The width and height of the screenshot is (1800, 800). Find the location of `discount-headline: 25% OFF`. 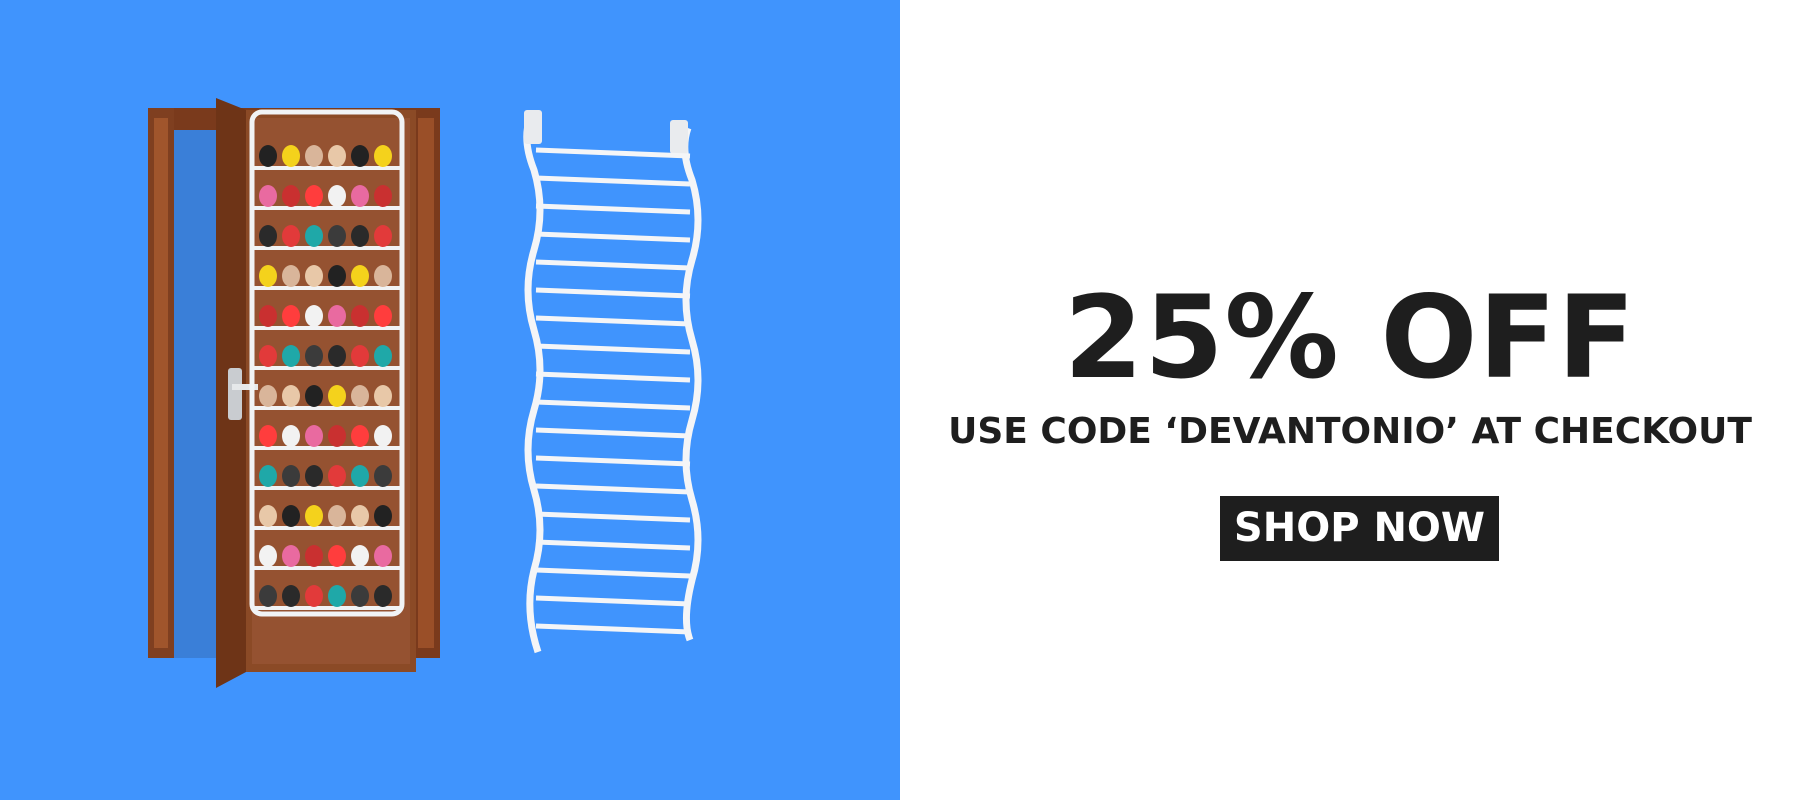

discount-headline: 25% OFF is located at coordinates (1350, 337).